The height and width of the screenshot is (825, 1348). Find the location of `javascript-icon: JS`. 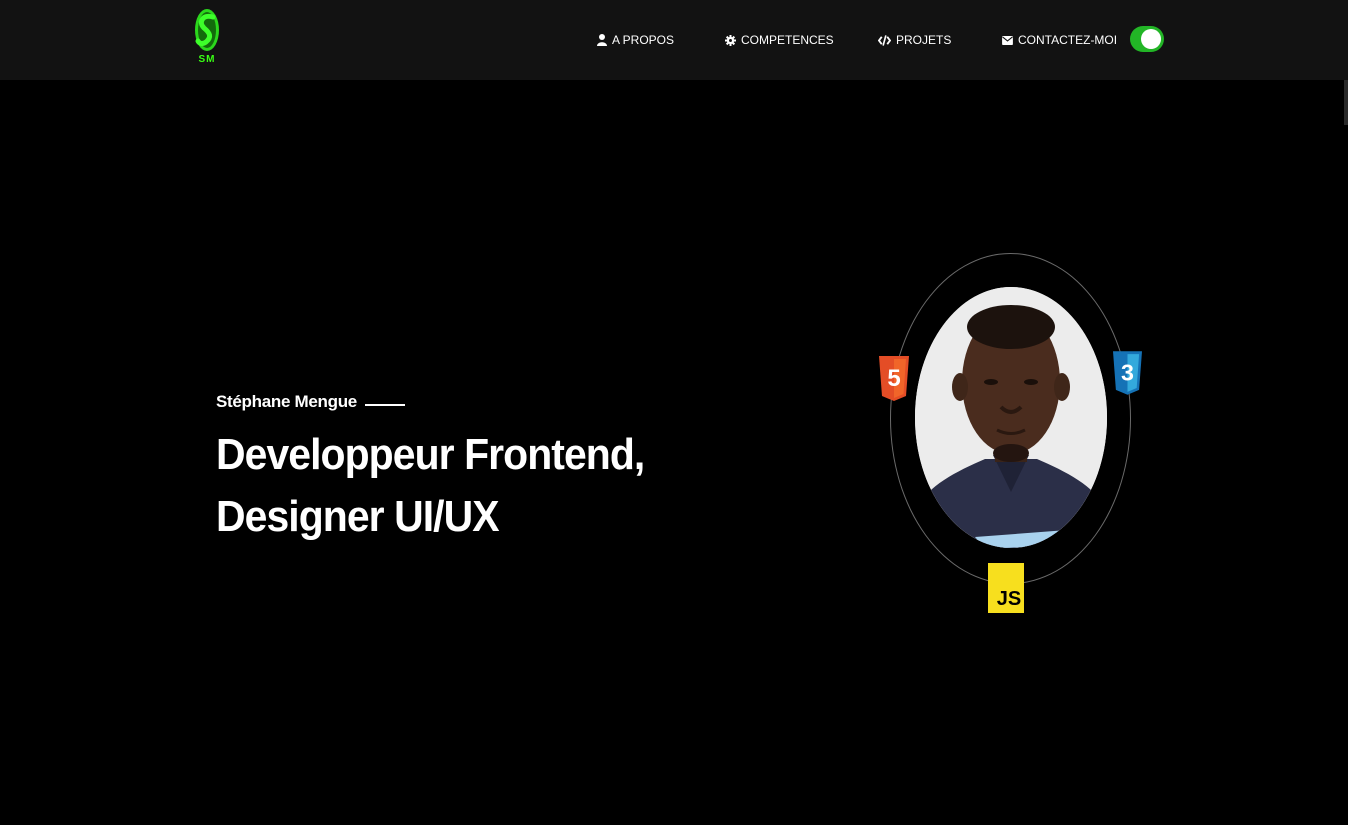

javascript-icon: JS is located at coordinates (1006, 588).